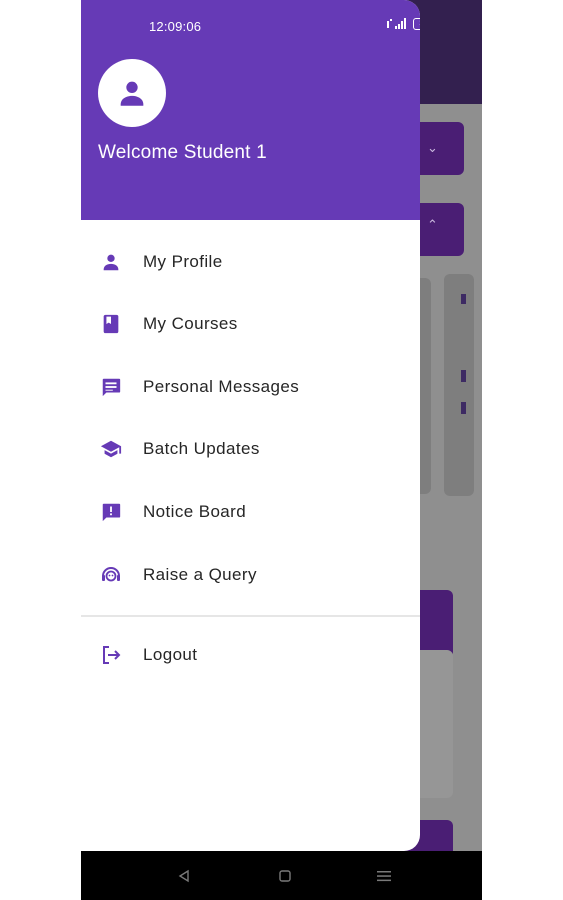  What do you see at coordinates (250, 512) in the screenshot?
I see `menu-item-notice-board: Notice Board` at bounding box center [250, 512].